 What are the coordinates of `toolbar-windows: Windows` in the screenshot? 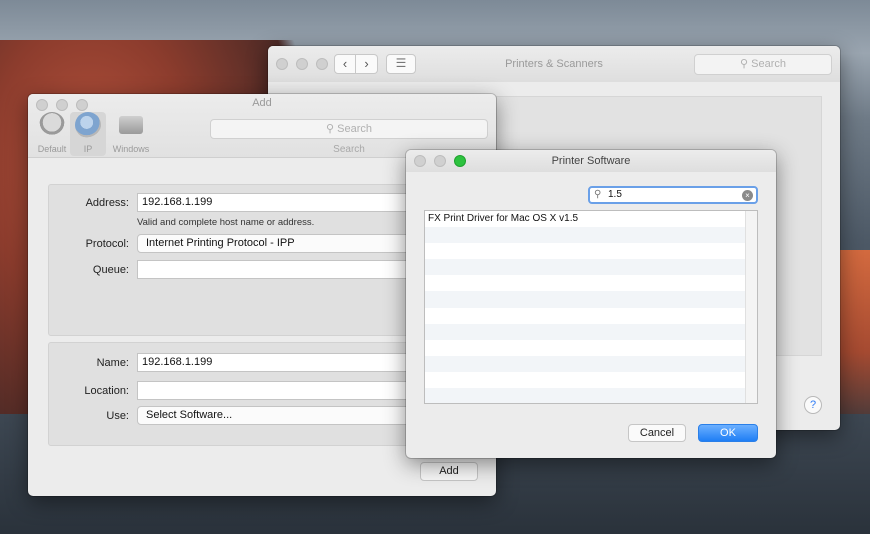 It's located at (131, 133).